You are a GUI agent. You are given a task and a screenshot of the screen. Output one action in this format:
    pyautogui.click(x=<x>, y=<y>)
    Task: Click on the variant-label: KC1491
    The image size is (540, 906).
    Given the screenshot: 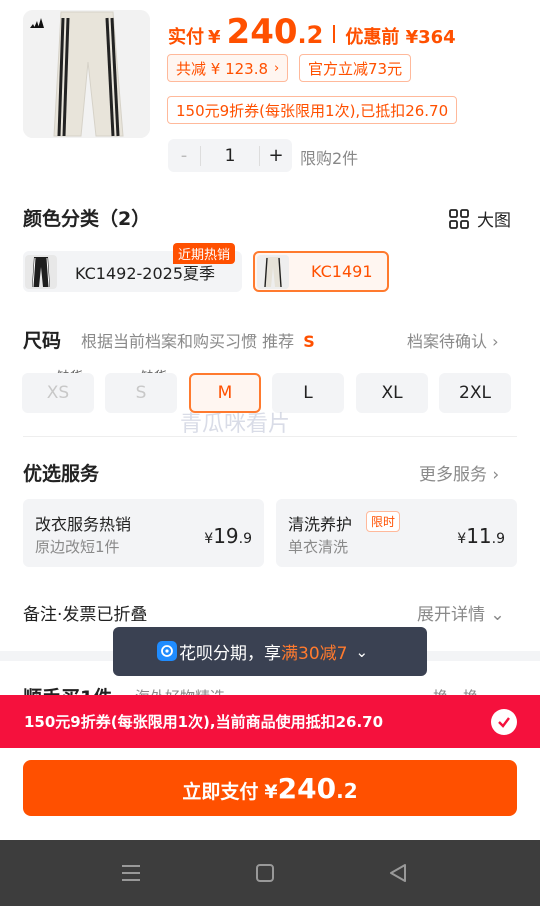 What is the action you would take?
    pyautogui.click(x=342, y=271)
    